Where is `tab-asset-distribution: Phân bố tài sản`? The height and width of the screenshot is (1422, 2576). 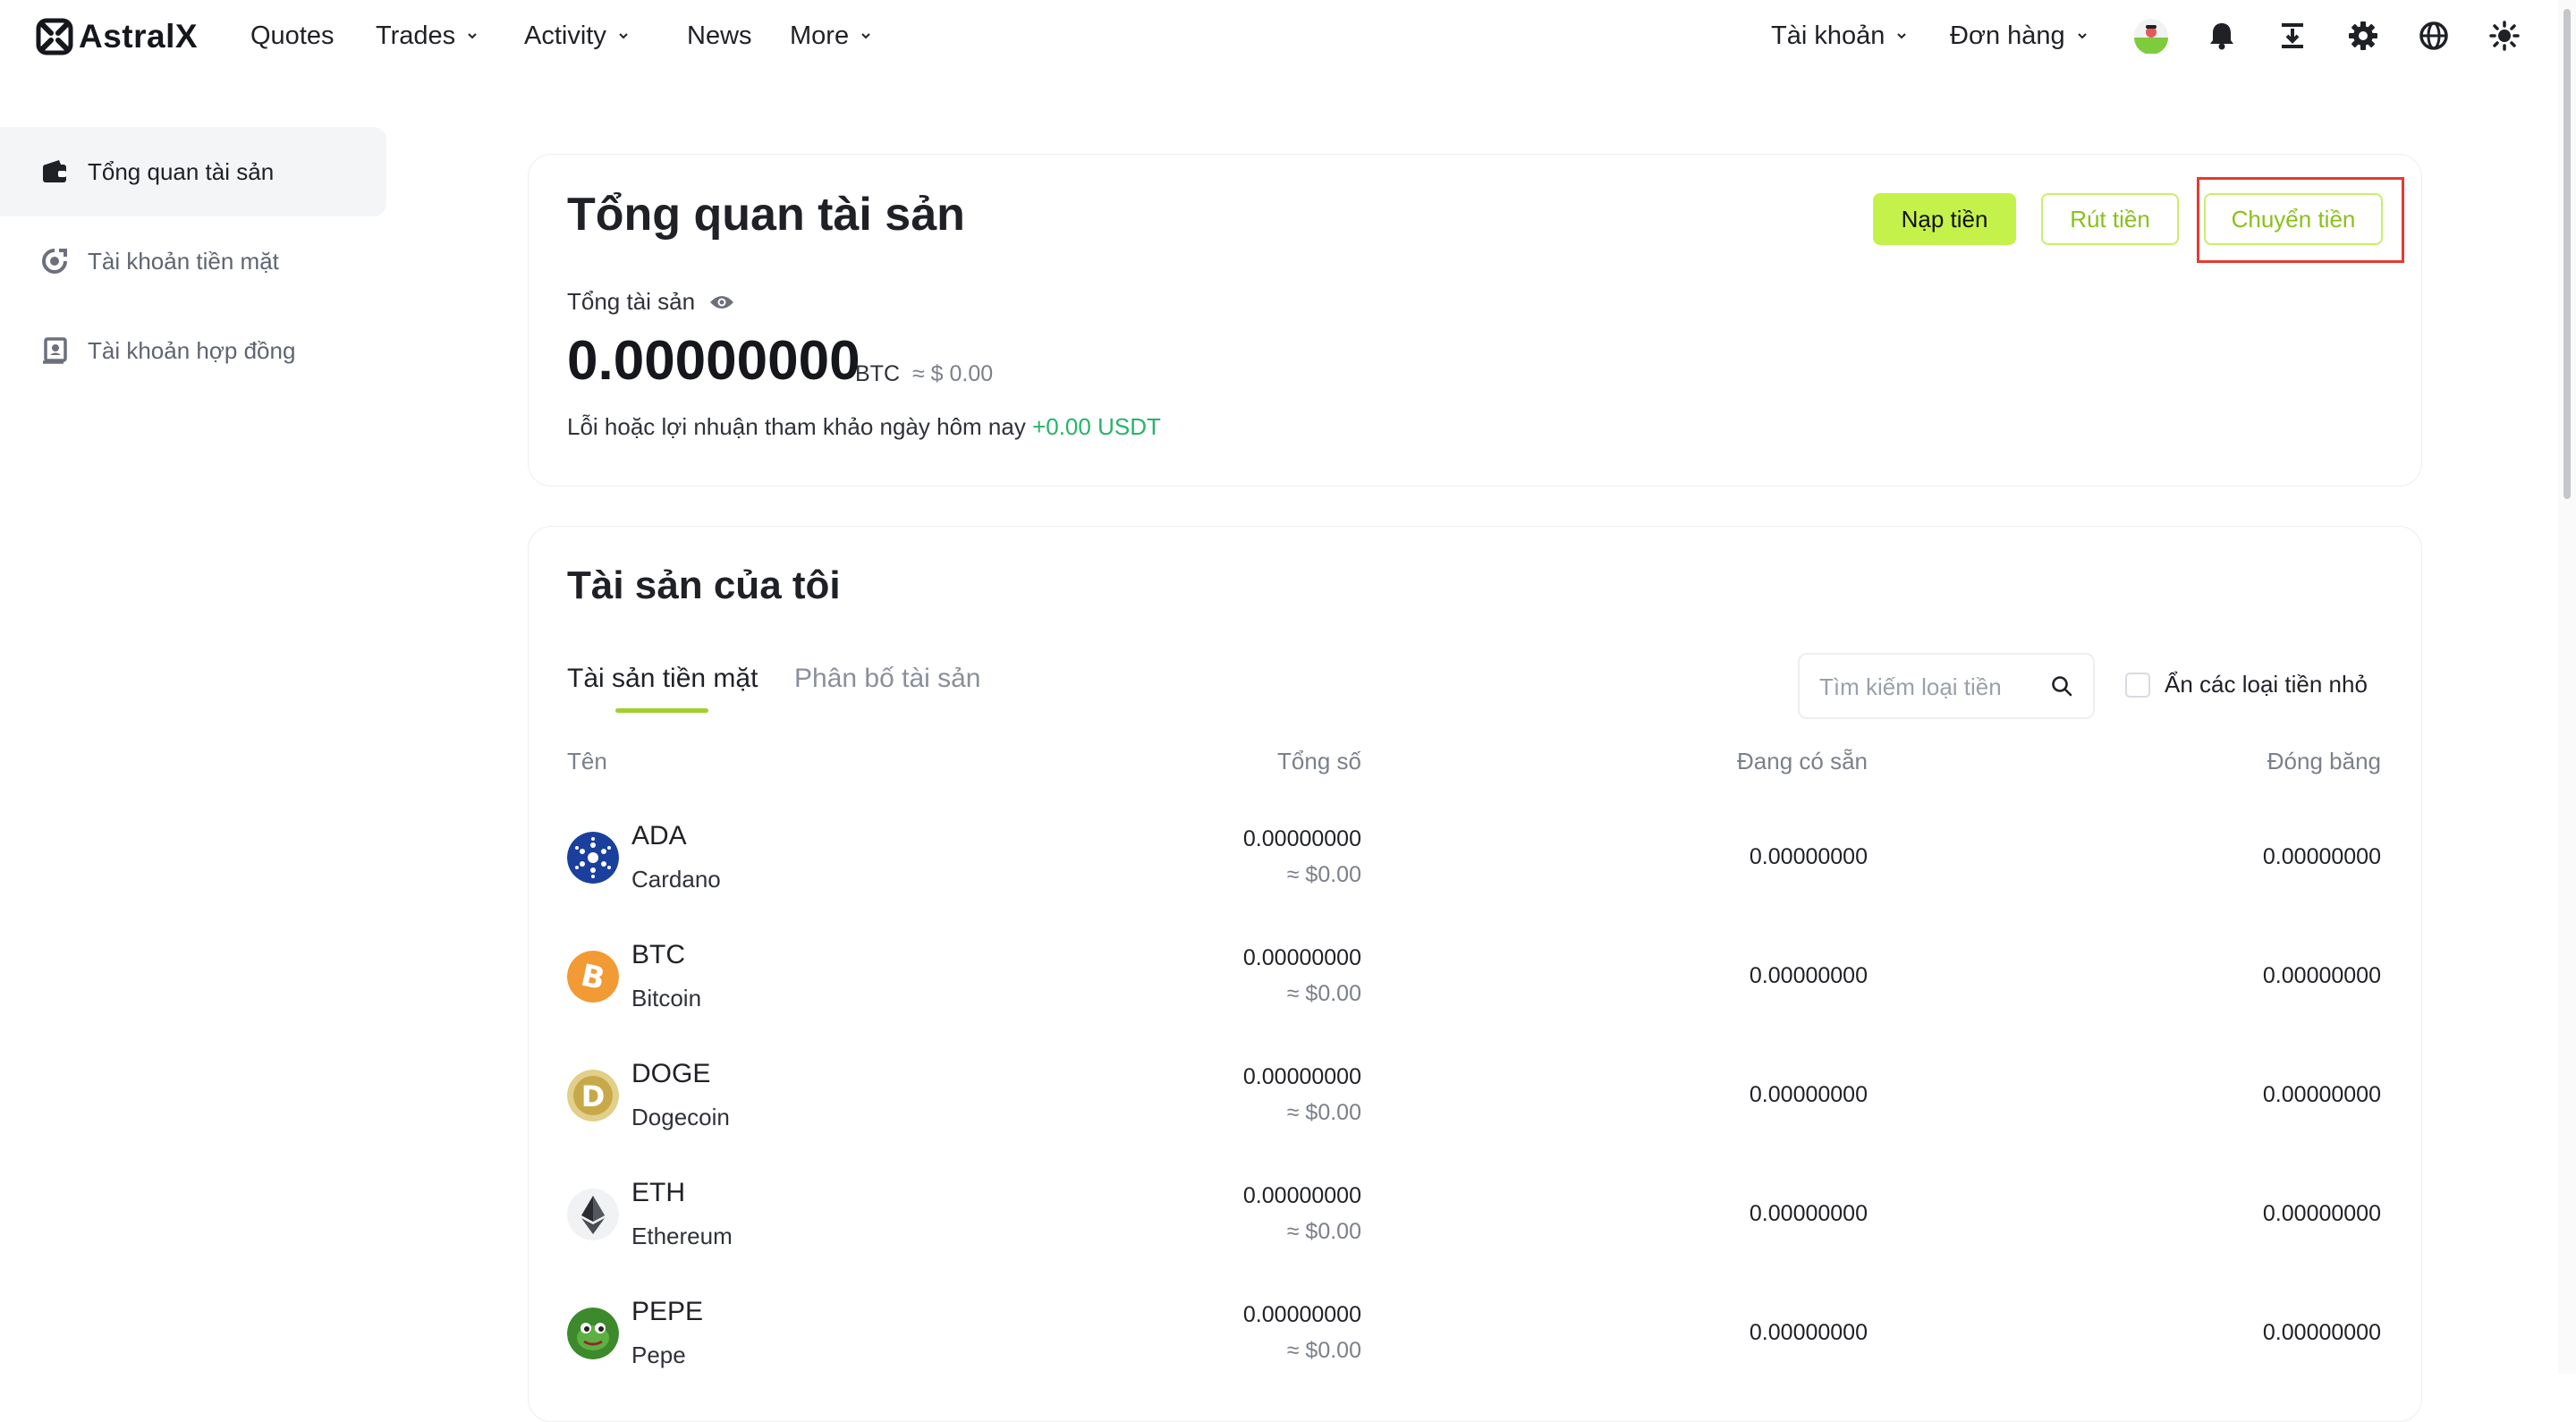 tab-asset-distribution: Phân bố tài sản is located at coordinates (887, 679).